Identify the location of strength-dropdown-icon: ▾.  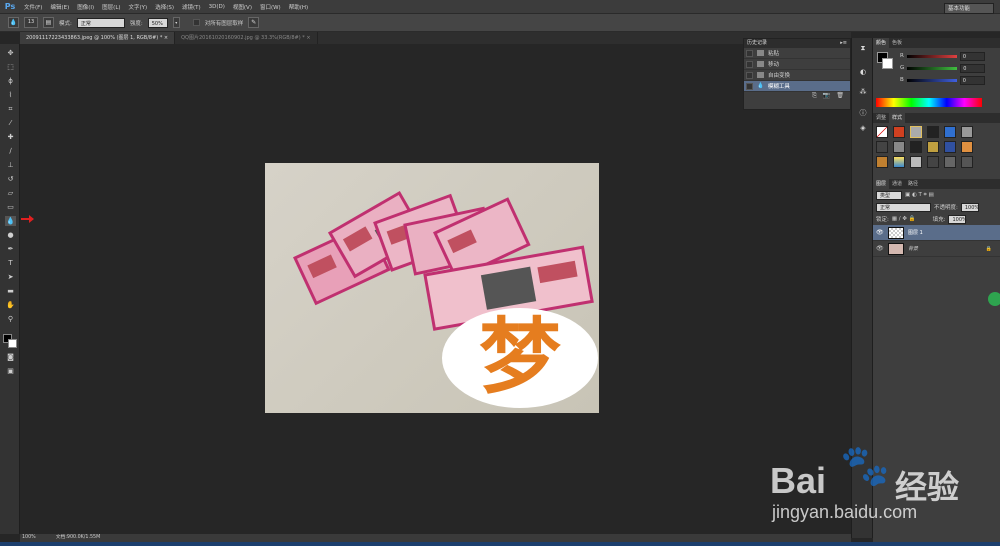
(176, 22).